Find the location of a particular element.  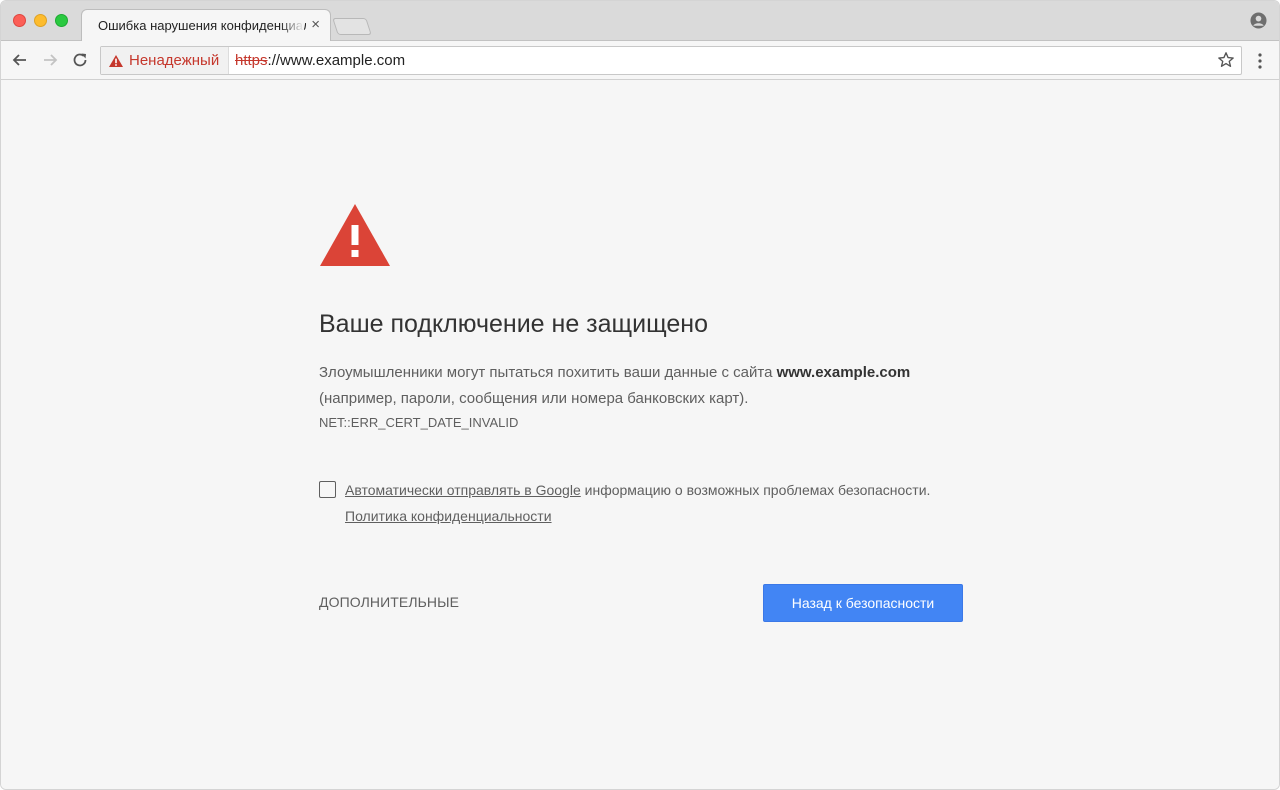

profile-icon is located at coordinates (1258, 20).